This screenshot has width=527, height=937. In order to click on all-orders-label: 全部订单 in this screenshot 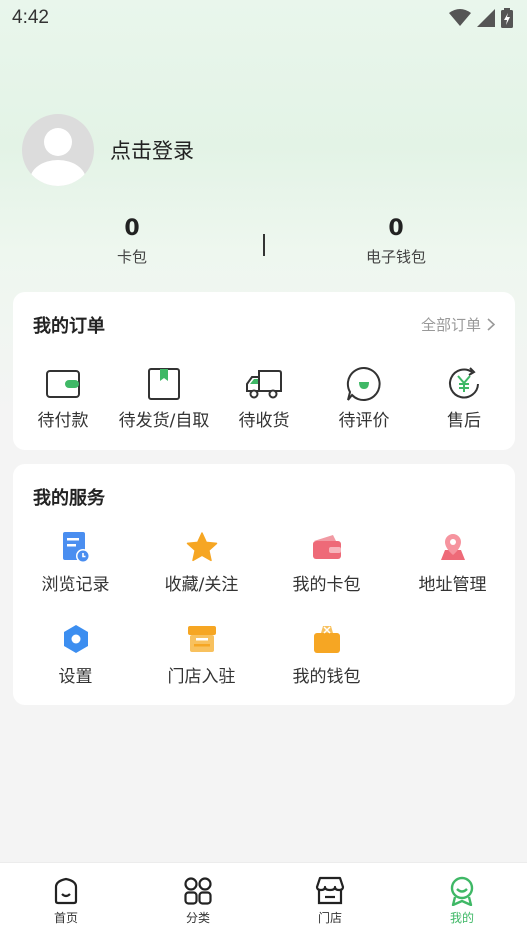, I will do `click(450, 325)`.